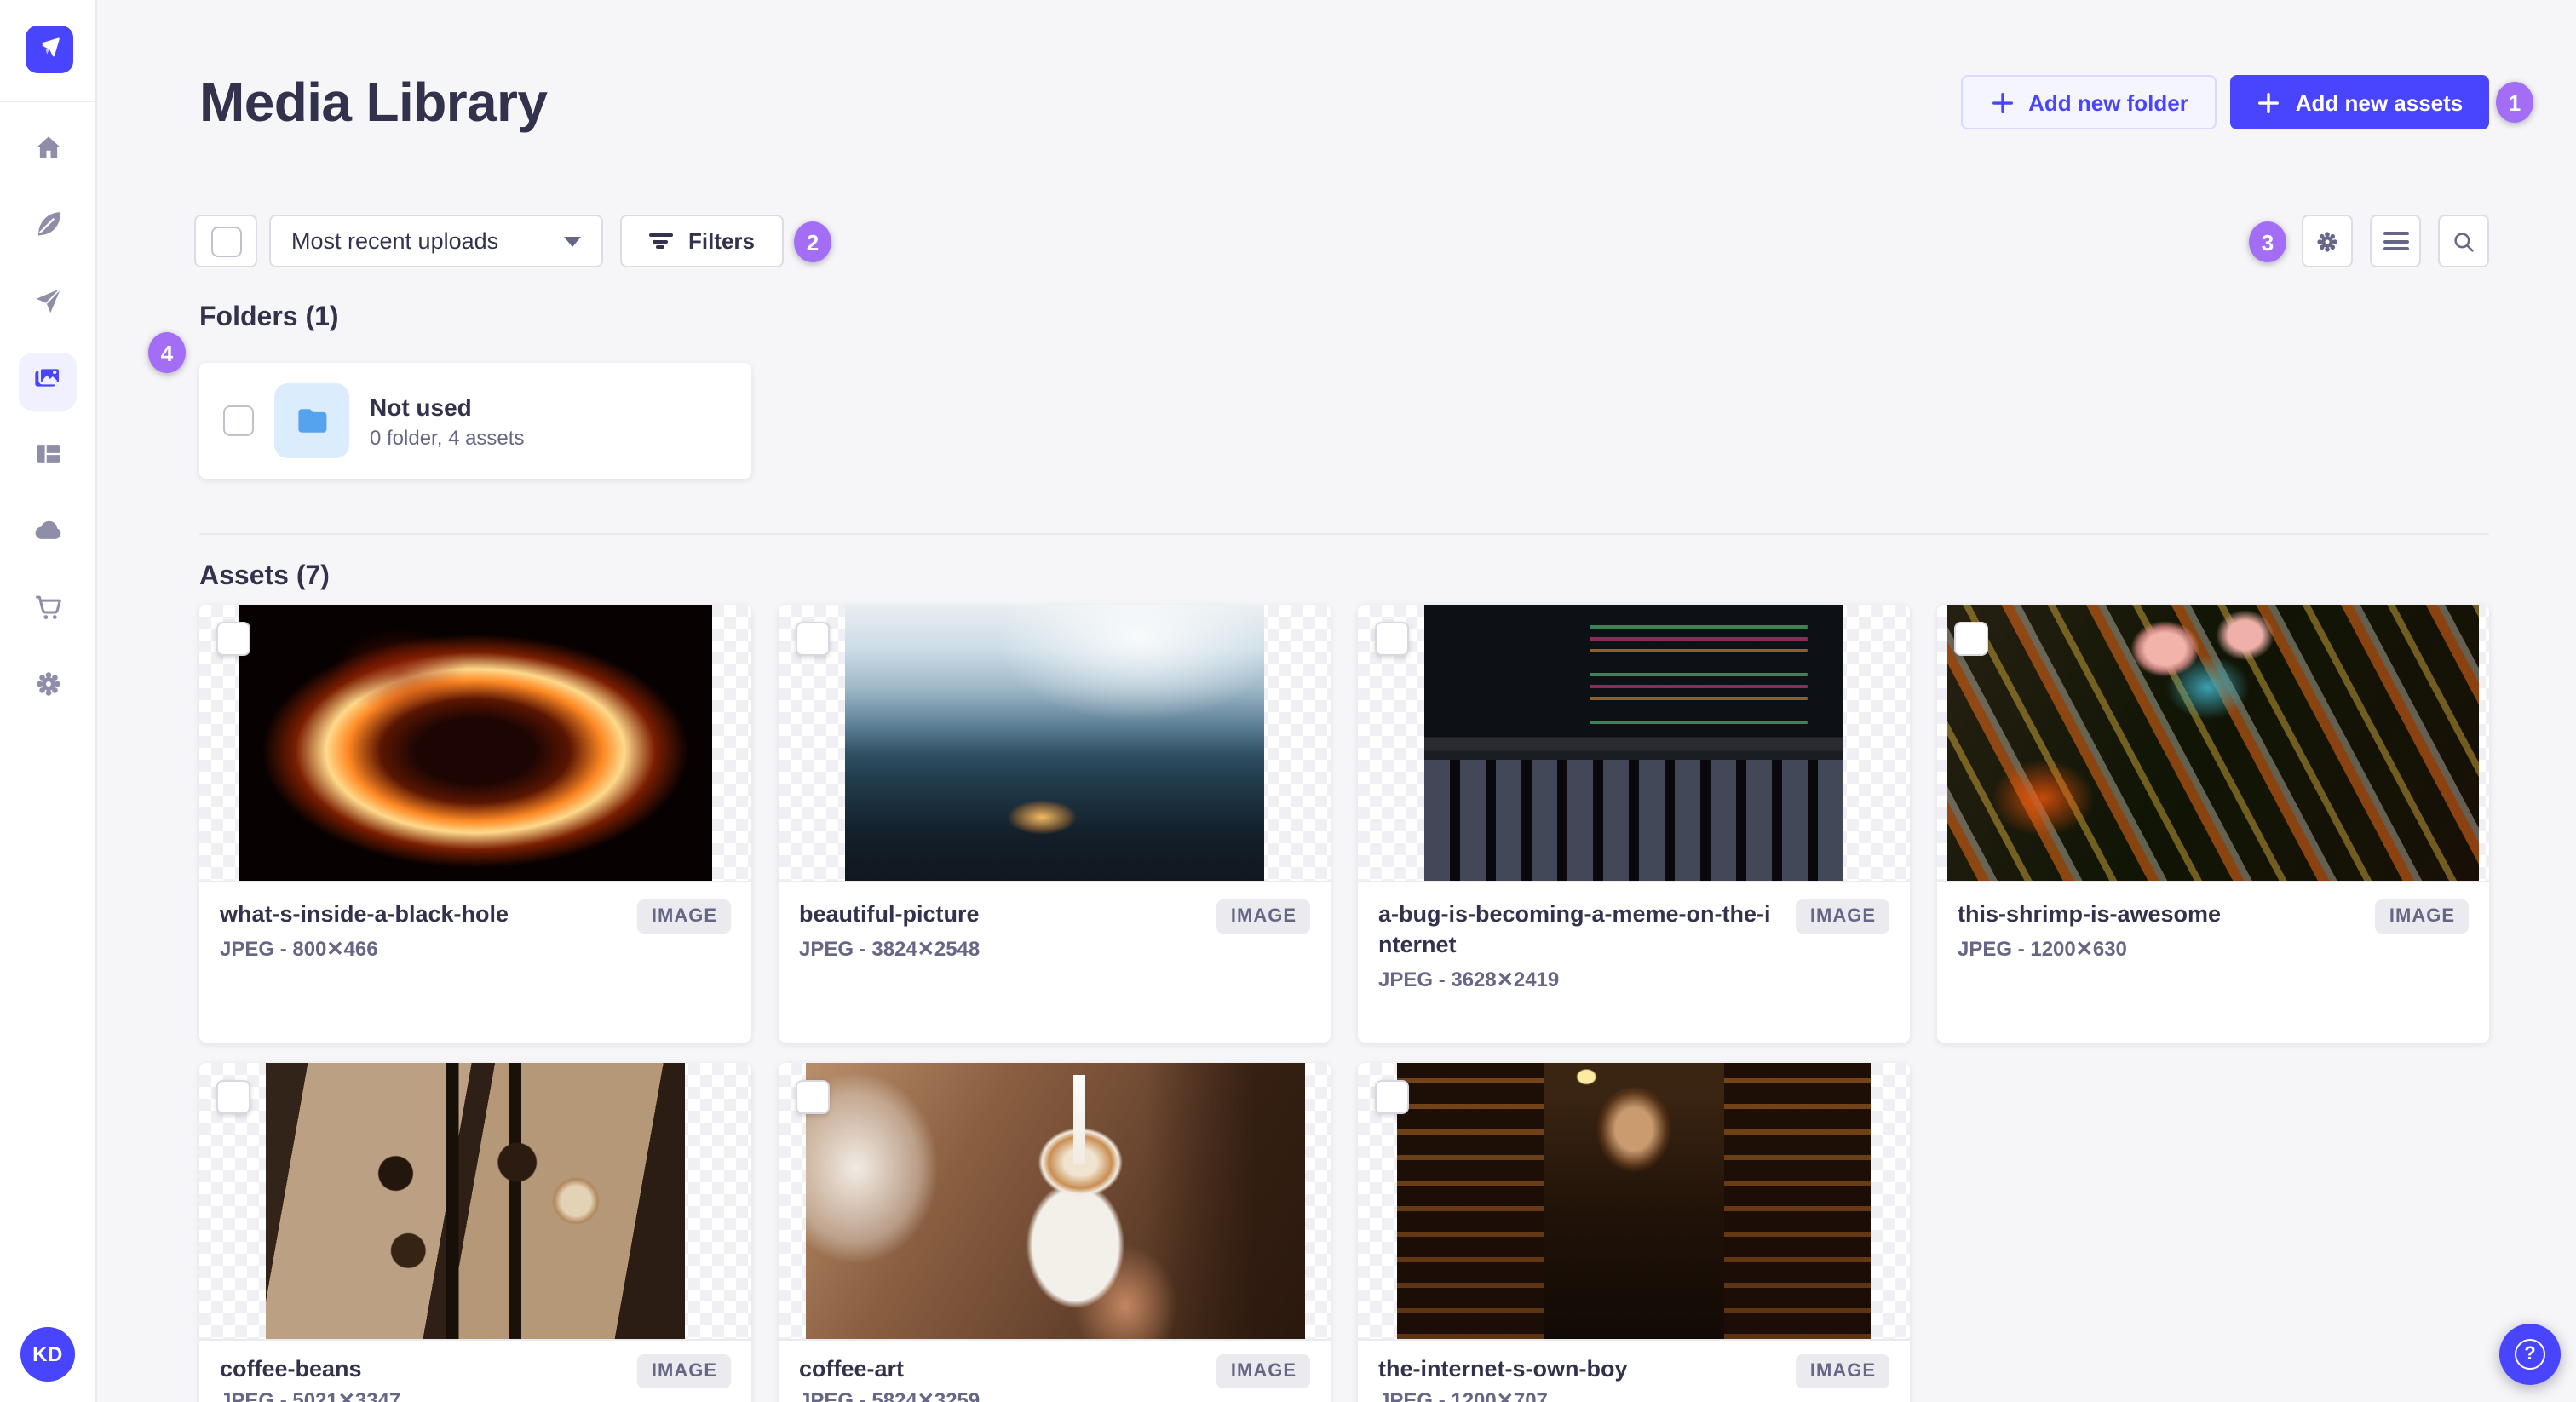  I want to click on asset-thumbnail-coffee-art, so click(1055, 1201).